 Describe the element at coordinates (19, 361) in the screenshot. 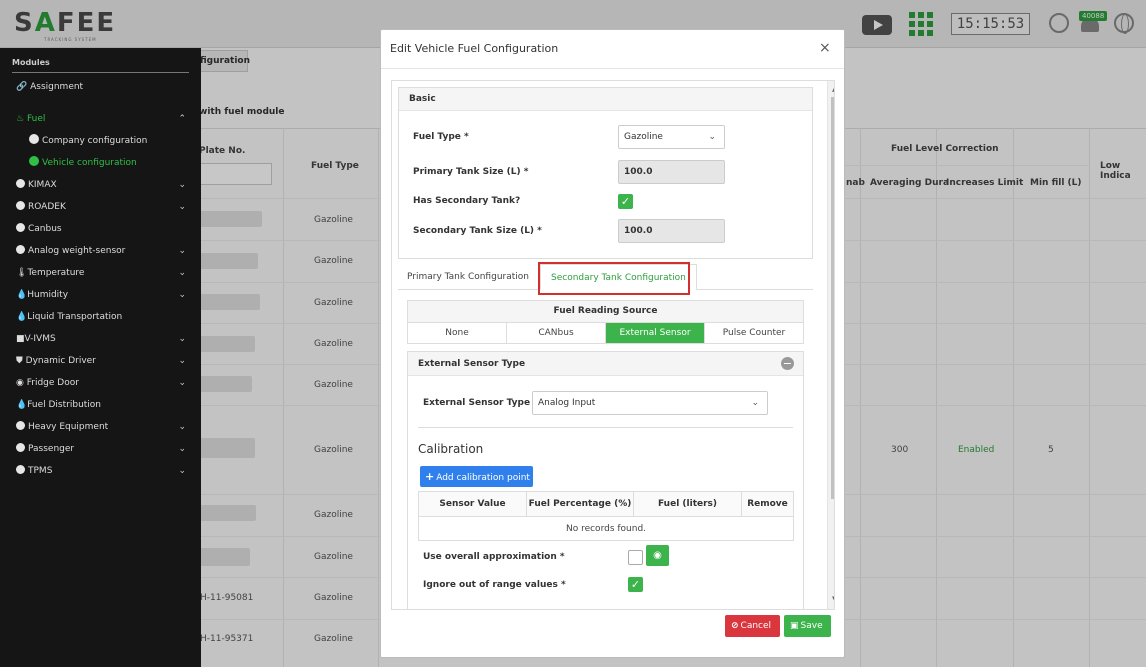

I see `shield-icon: ⛊` at that location.